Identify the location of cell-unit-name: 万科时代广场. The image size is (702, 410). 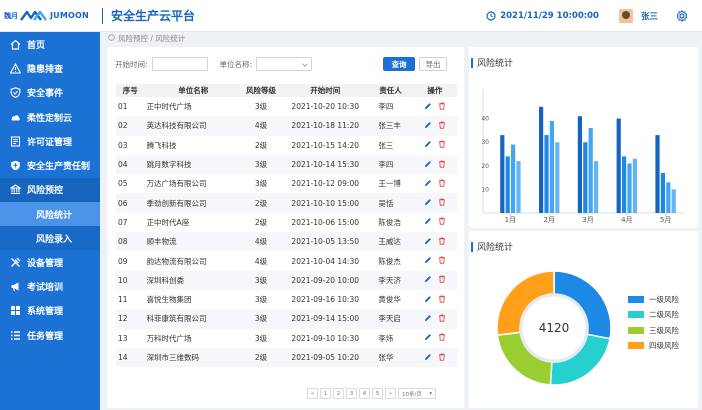
(169, 338).